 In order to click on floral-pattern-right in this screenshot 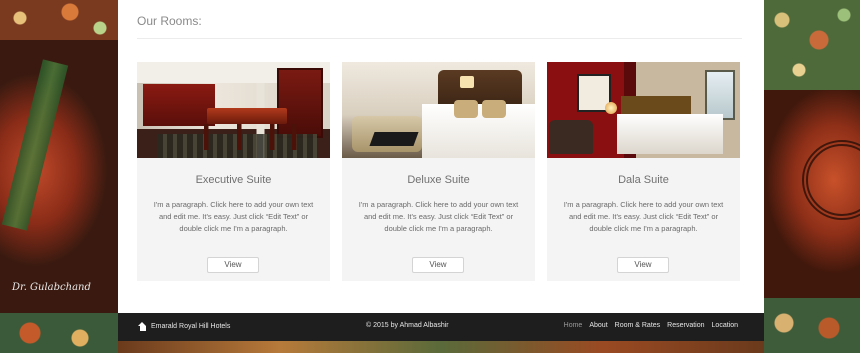, I will do `click(812, 45)`.